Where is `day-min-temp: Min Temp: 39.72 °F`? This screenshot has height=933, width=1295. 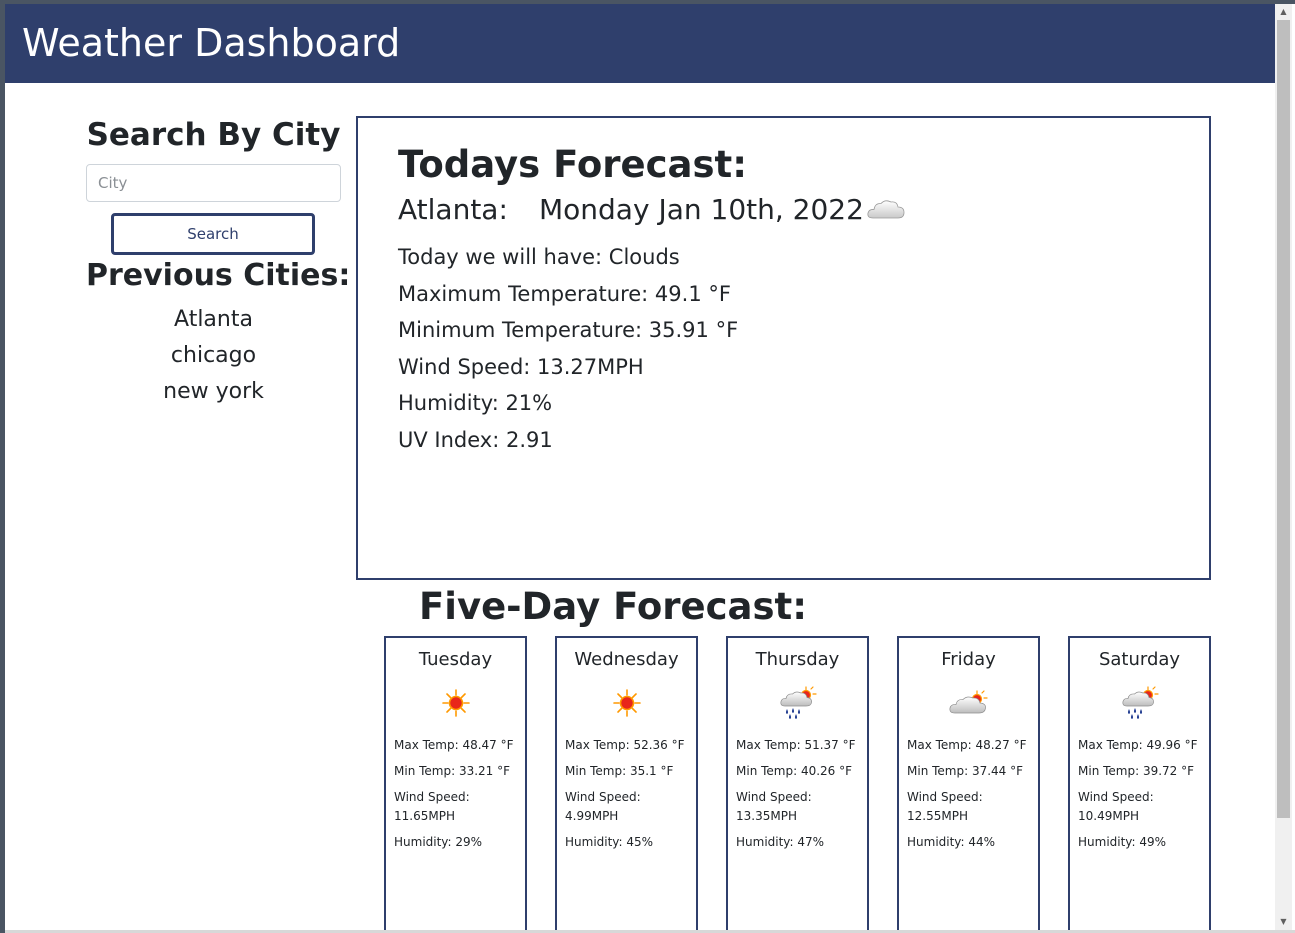 day-min-temp: Min Temp: 39.72 °F is located at coordinates (1136, 771).